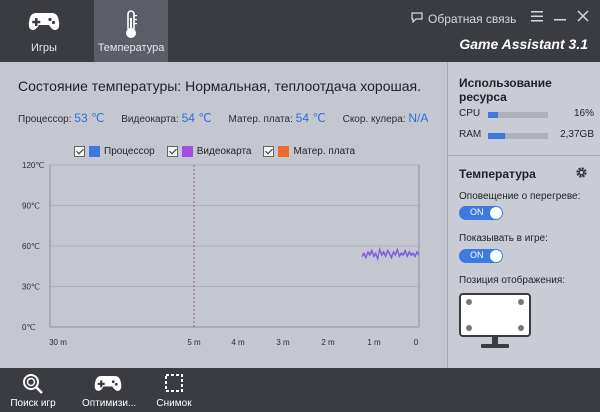 This screenshot has height=412, width=600. Describe the element at coordinates (196, 118) in the screenshot. I see `gpu-temp-value: 54 ℃` at that location.